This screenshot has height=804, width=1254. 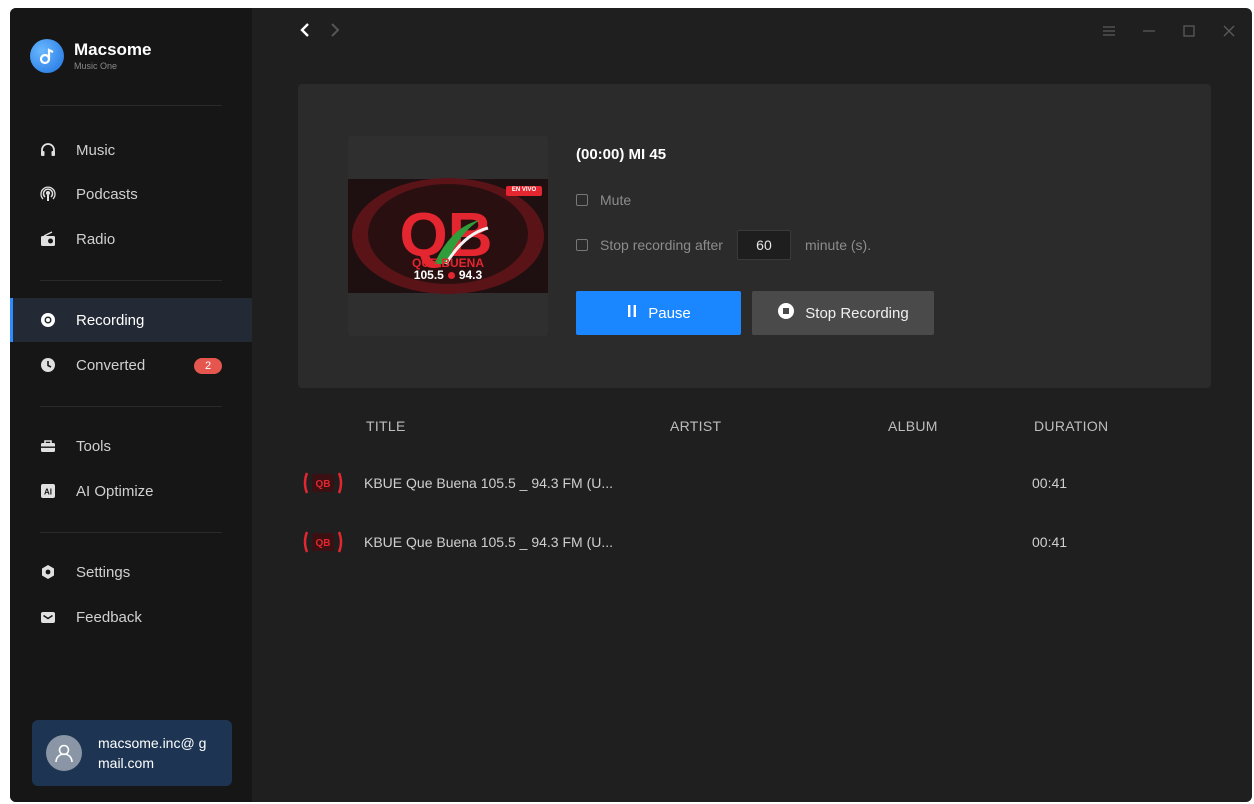 What do you see at coordinates (111, 365) in the screenshot?
I see `sidebar-item-label: Converted` at bounding box center [111, 365].